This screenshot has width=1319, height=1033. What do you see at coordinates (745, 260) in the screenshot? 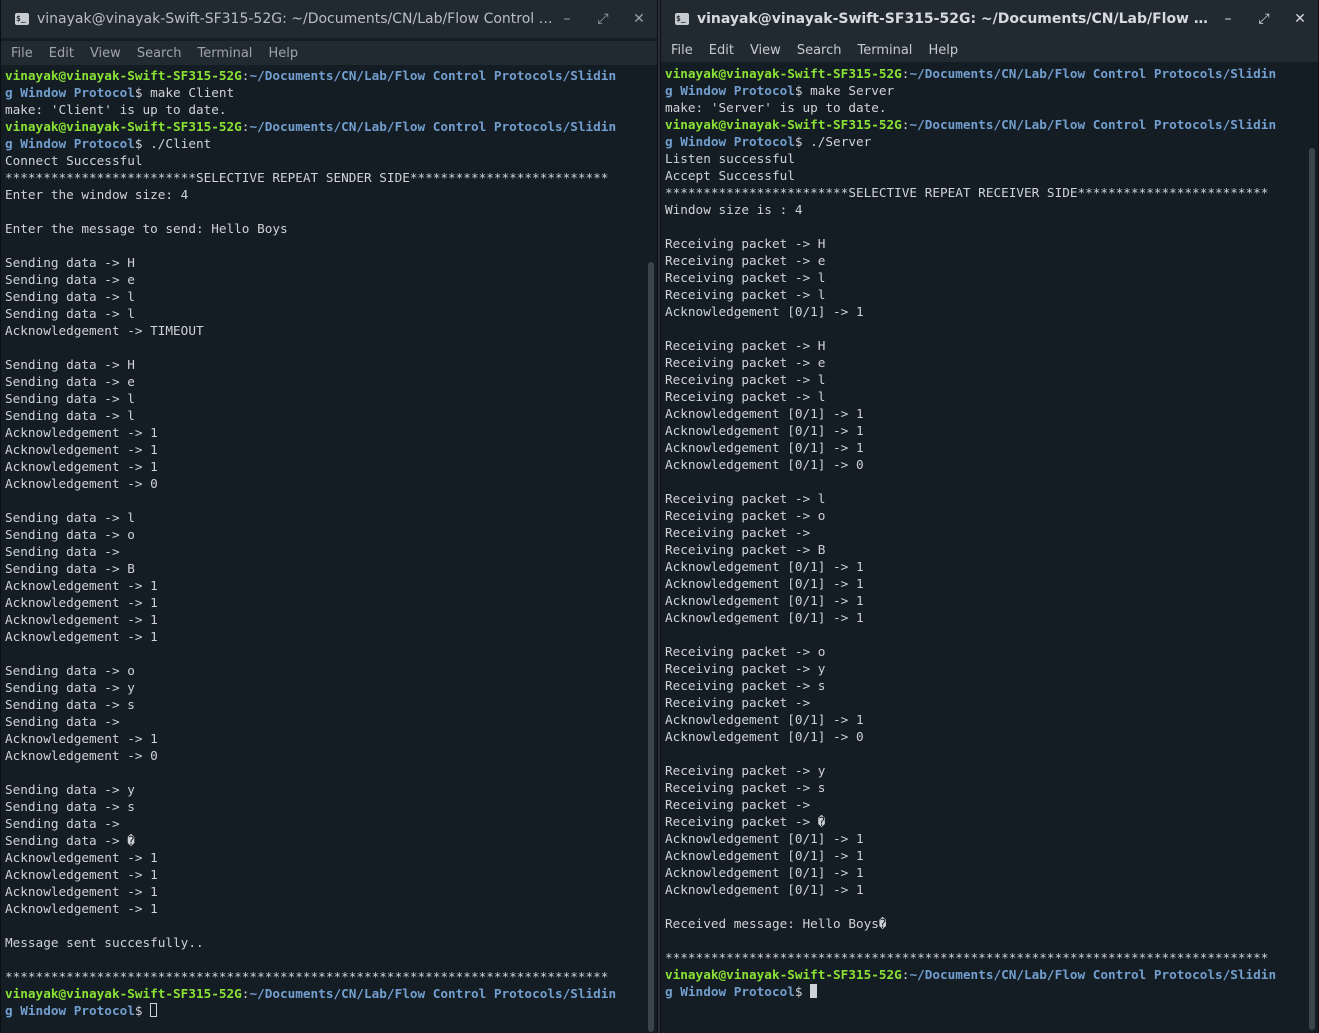
I see `output-text: Receiving packet -> e` at bounding box center [745, 260].